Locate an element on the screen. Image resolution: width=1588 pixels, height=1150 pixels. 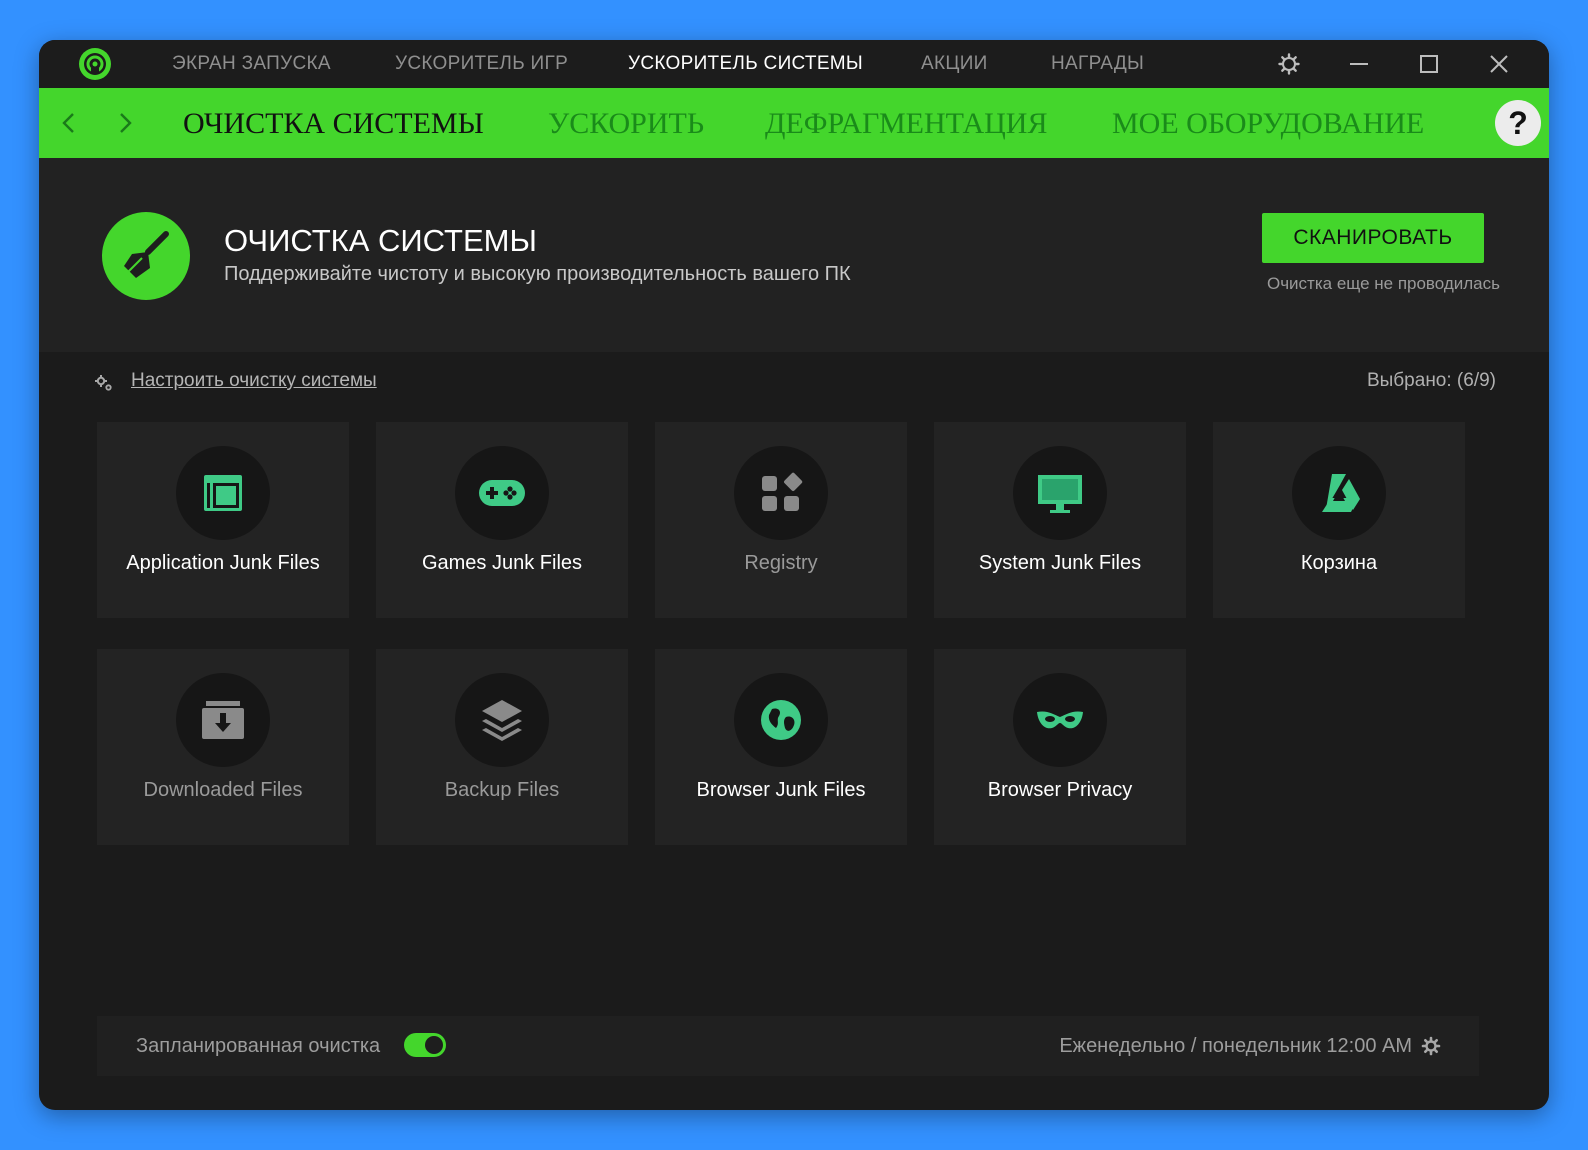
tile-label: Registry is located at coordinates (781, 563).